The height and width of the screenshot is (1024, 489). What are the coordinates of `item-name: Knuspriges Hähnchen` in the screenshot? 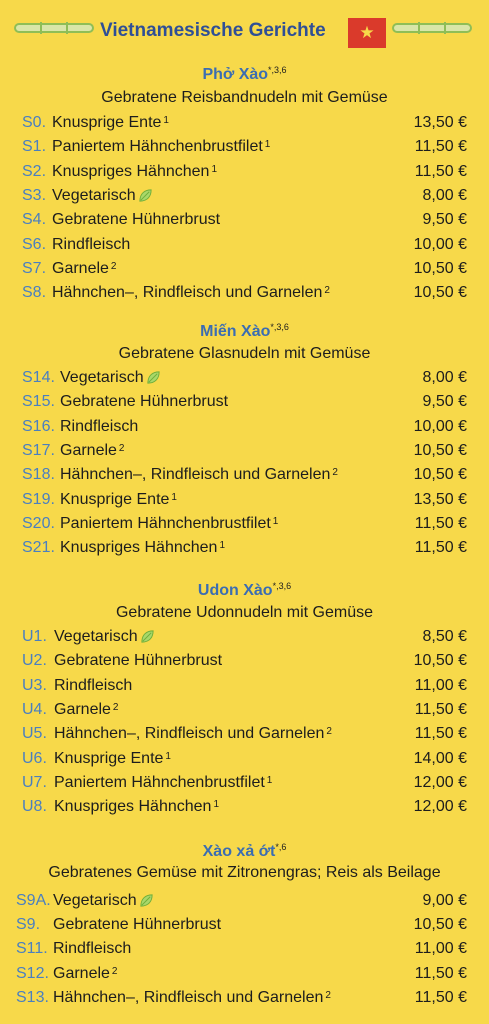 It's located at (139, 548).